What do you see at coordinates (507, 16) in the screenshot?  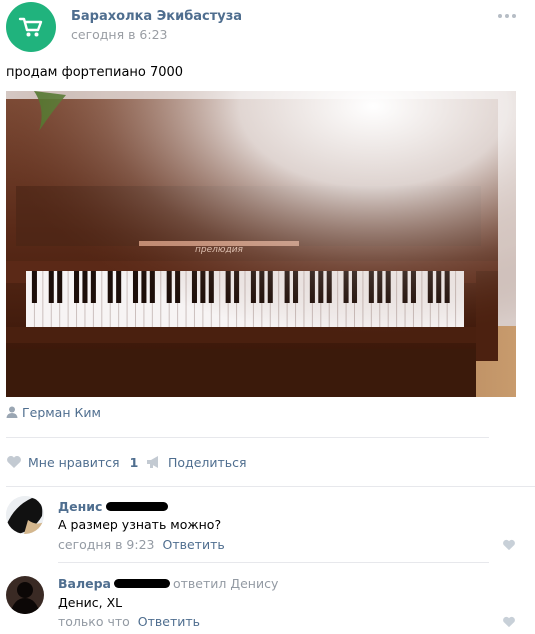 I see `more-dots-icon` at bounding box center [507, 16].